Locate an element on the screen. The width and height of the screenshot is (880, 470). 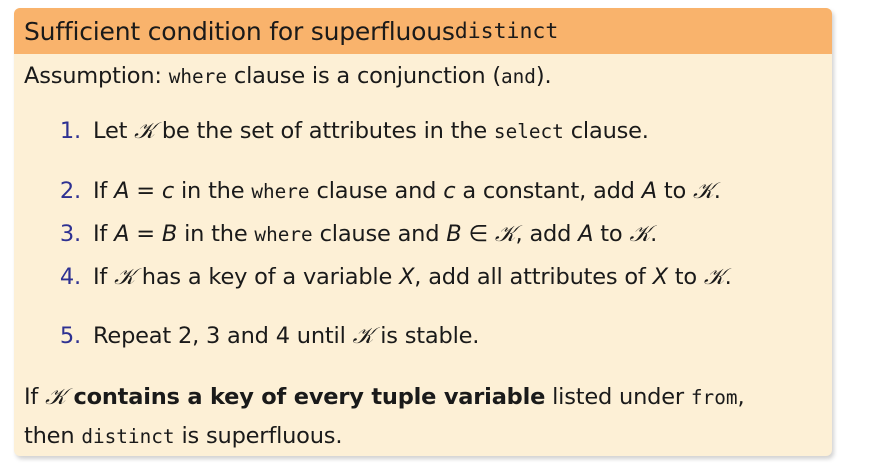
code-from: from is located at coordinates (714, 397).